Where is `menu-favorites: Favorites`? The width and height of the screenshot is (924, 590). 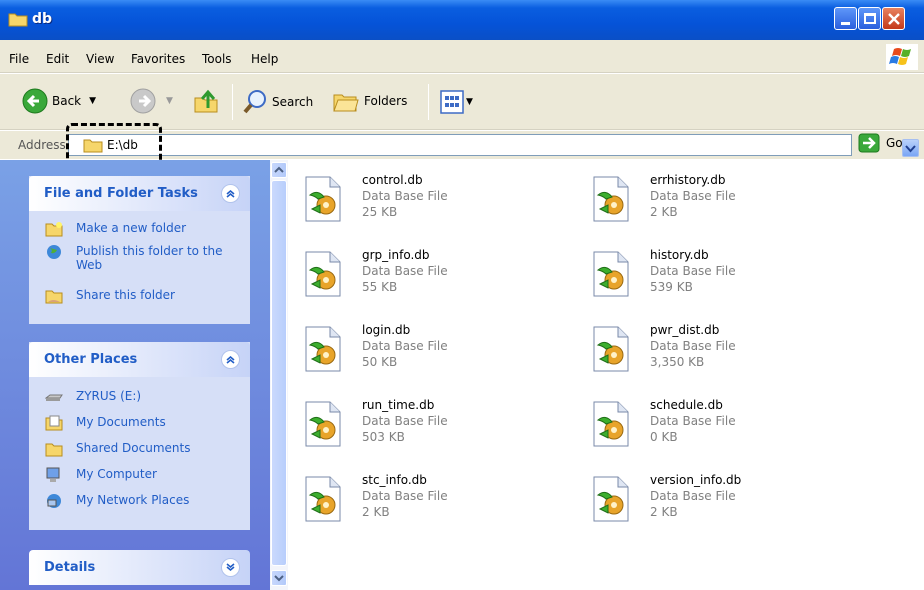
menu-favorites: Favorites is located at coordinates (158, 59).